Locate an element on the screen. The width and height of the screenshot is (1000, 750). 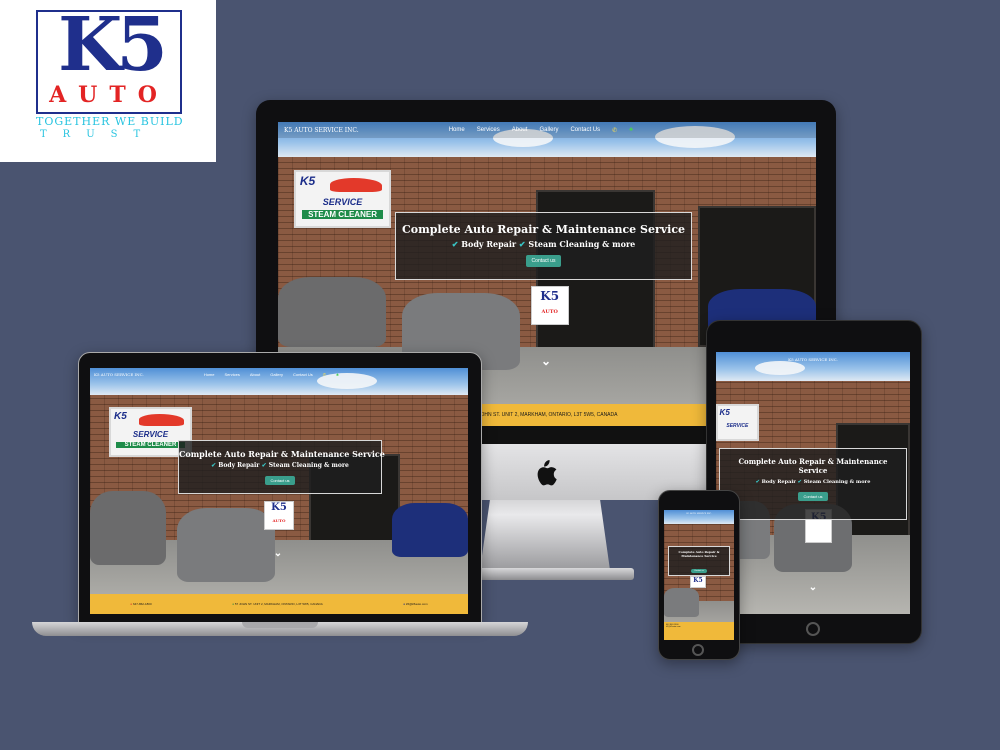
tablet-home-button is located at coordinates (813, 629).